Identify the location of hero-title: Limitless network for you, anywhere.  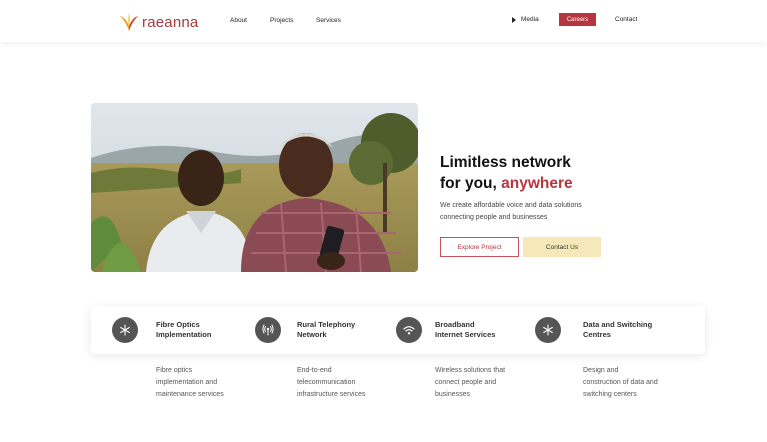
(506, 173).